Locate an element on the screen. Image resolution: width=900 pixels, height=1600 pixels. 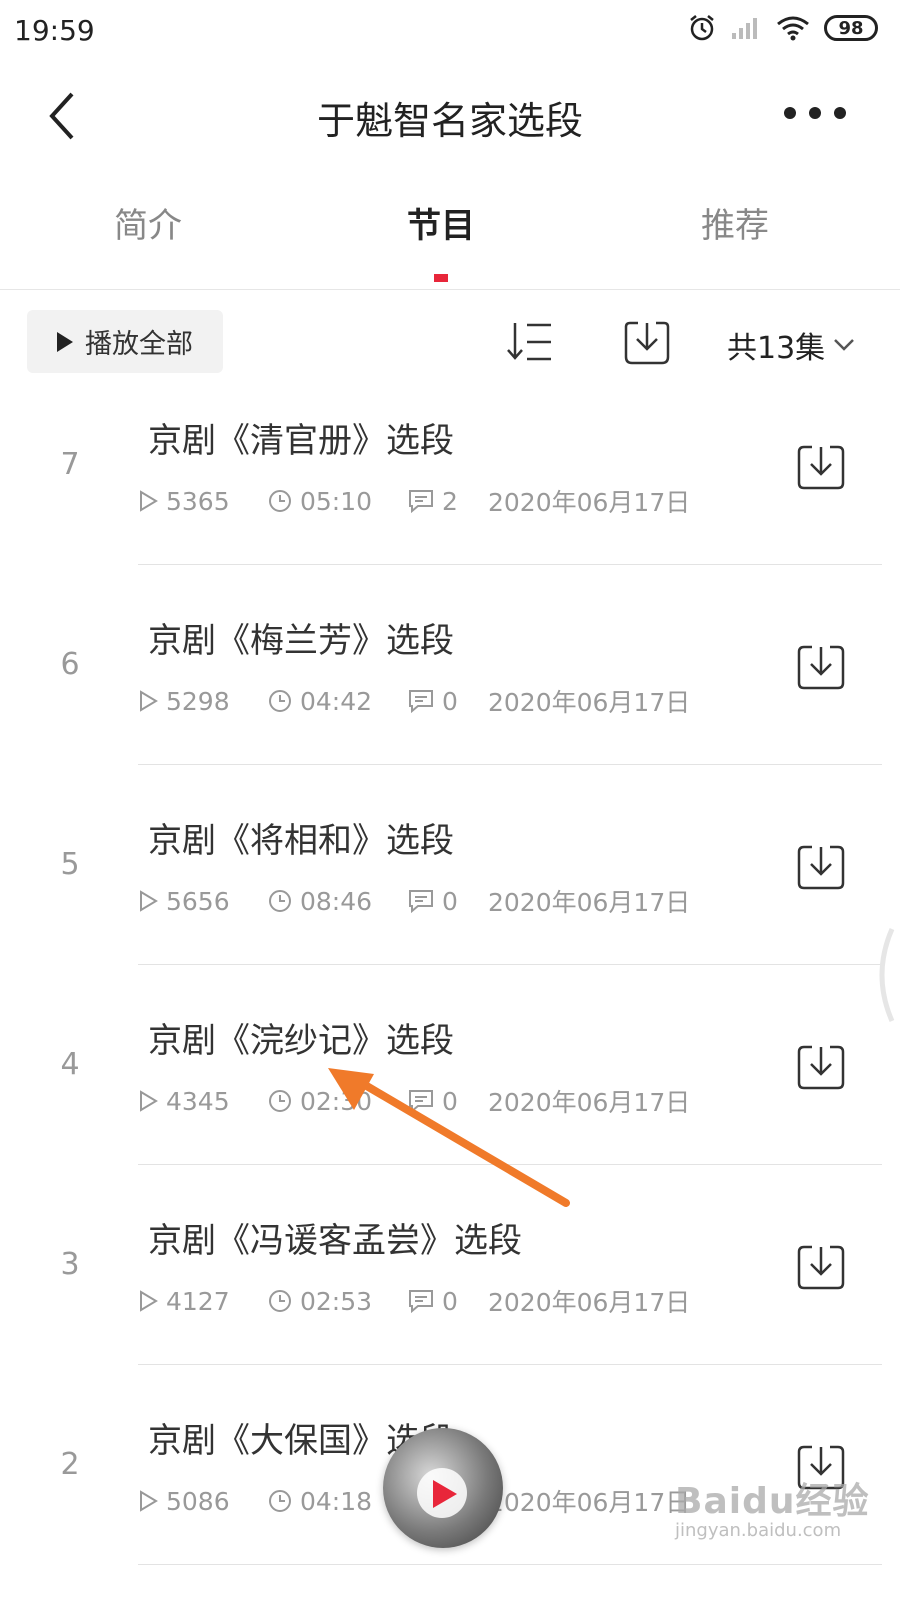
episode-count-dropdown: 共13集 is located at coordinates (791, 345).